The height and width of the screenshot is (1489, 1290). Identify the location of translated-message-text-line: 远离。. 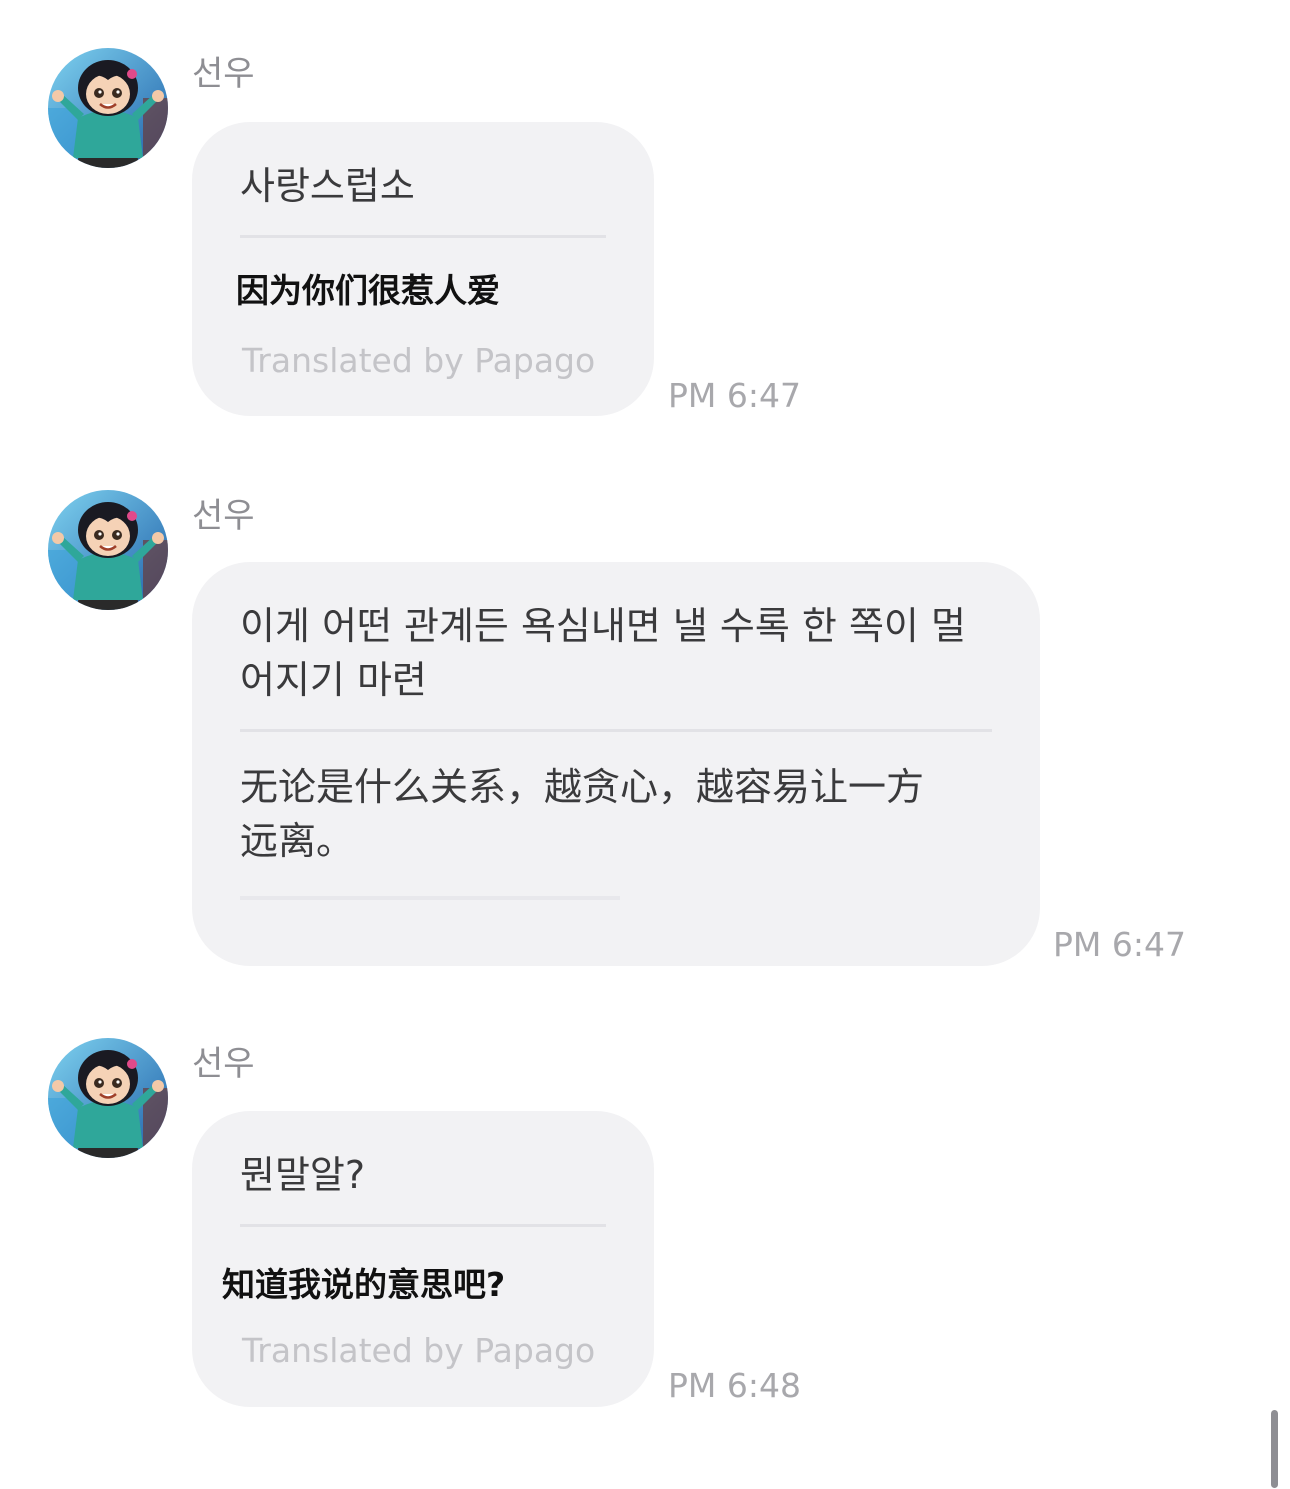
(297, 841).